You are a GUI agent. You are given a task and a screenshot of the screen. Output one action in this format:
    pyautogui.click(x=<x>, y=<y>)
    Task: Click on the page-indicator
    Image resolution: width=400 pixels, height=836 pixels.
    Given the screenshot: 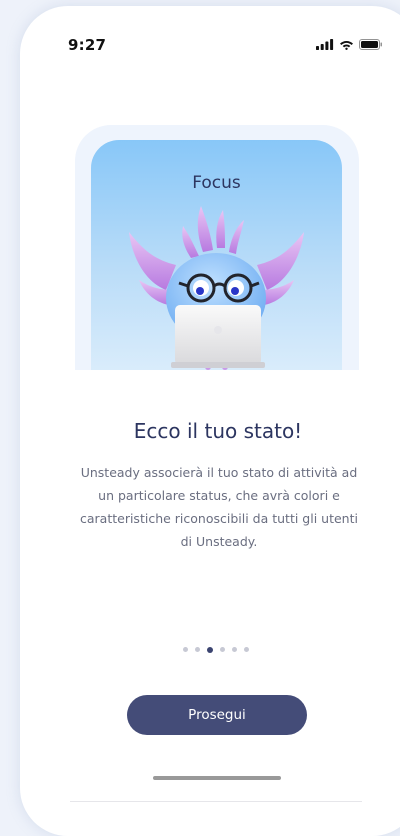 What is the action you would take?
    pyautogui.click(x=216, y=649)
    